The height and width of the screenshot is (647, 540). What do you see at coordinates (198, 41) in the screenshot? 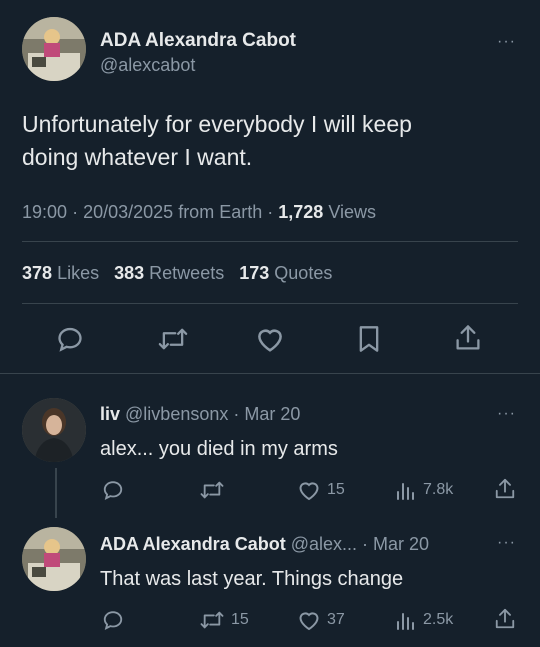
I see `author-display-name: ADA Alexandra Cabot` at bounding box center [198, 41].